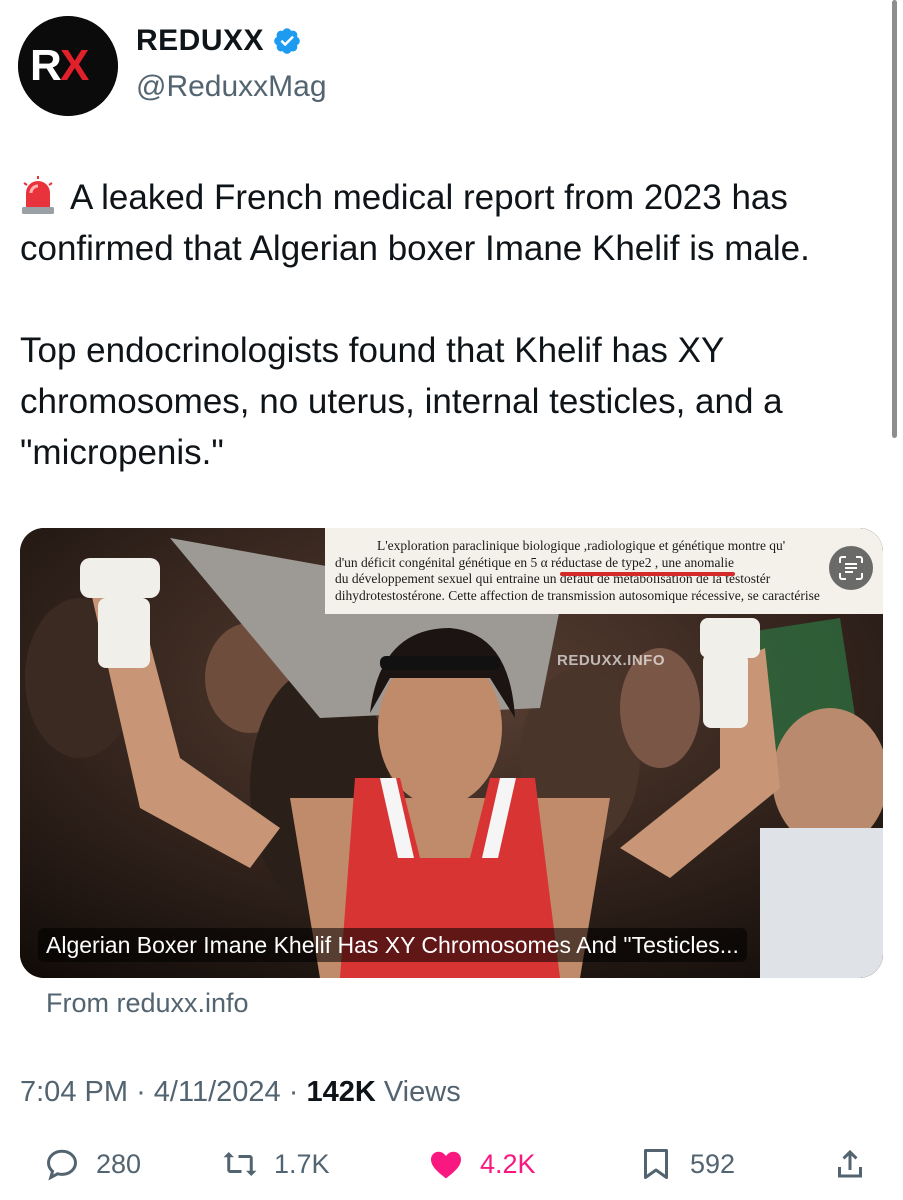 This screenshot has height=1200, width=903. What do you see at coordinates (231, 87) in the screenshot?
I see `author-handle: @ReduxxMag` at bounding box center [231, 87].